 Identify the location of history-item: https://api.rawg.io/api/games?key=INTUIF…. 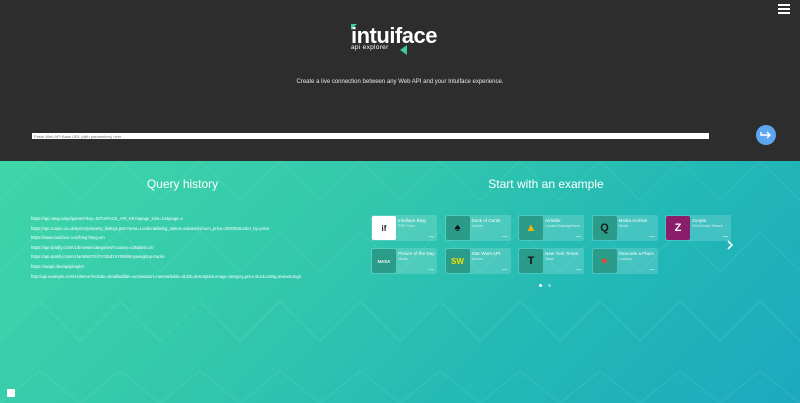
(183, 219).